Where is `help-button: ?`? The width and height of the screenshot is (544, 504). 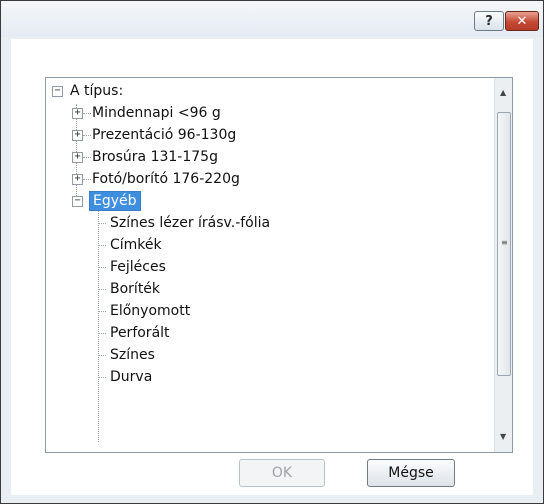
help-button: ? is located at coordinates (489, 21).